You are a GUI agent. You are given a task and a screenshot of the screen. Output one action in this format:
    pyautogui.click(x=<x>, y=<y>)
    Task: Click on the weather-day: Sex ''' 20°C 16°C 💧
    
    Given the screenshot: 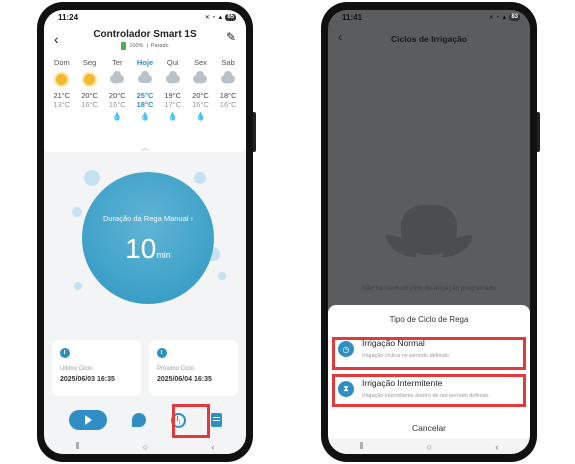 What is the action you would take?
    pyautogui.click(x=201, y=104)
    